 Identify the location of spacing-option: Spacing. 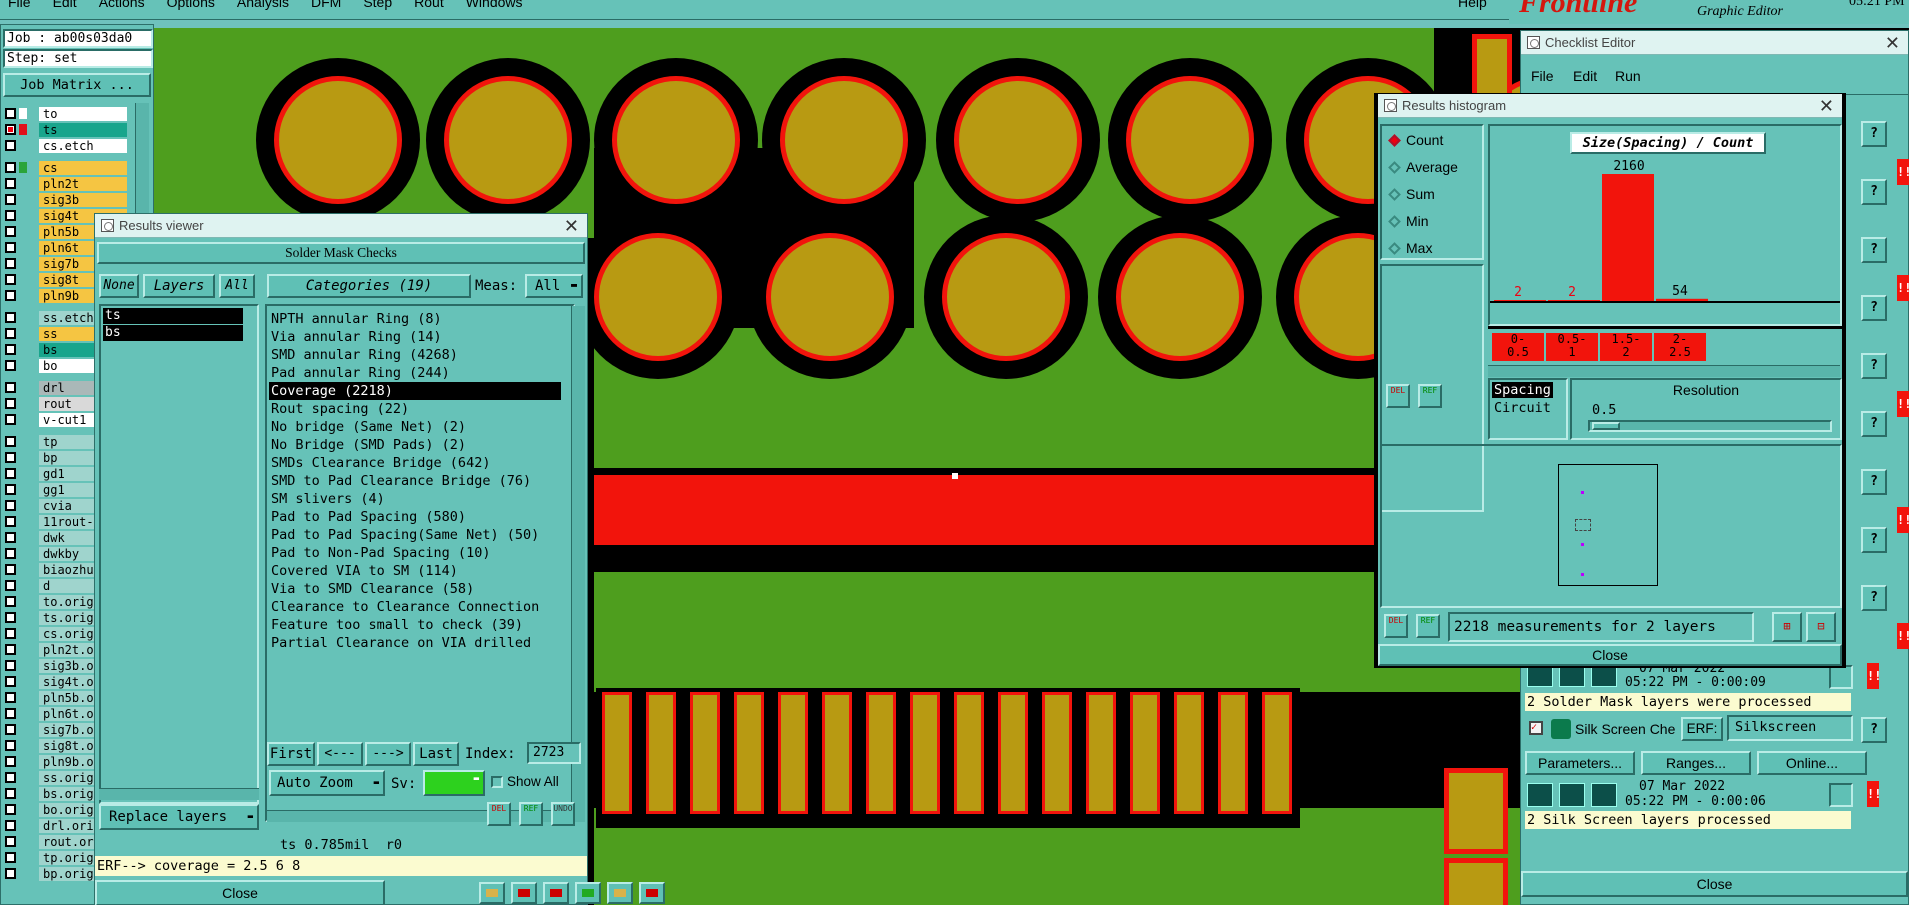
(1522, 390).